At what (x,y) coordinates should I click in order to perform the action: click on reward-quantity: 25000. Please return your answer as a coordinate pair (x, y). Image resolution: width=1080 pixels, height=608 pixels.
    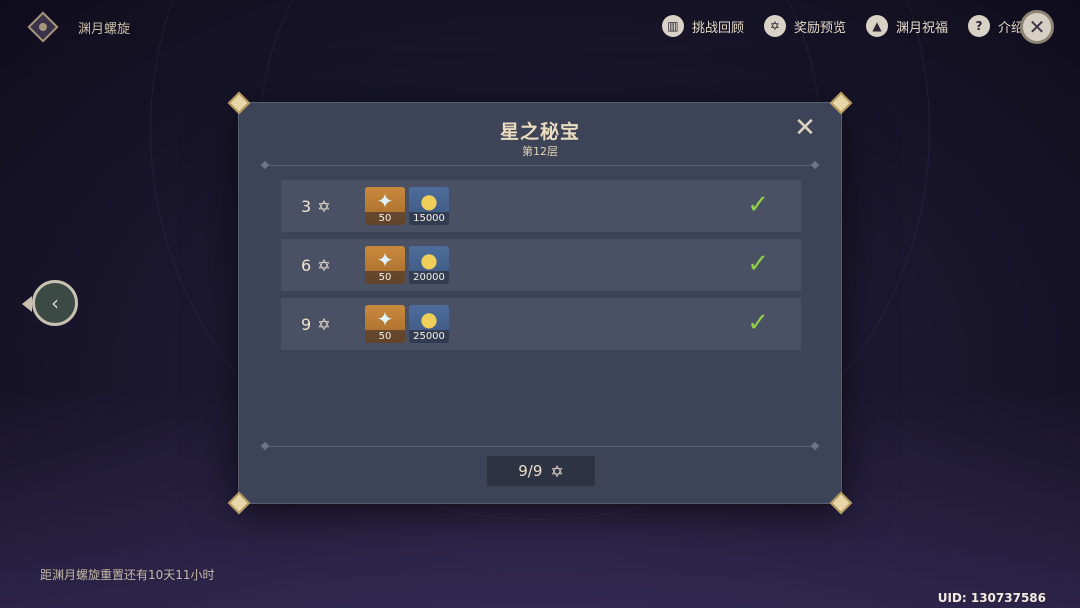
    Looking at the image, I should click on (429, 336).